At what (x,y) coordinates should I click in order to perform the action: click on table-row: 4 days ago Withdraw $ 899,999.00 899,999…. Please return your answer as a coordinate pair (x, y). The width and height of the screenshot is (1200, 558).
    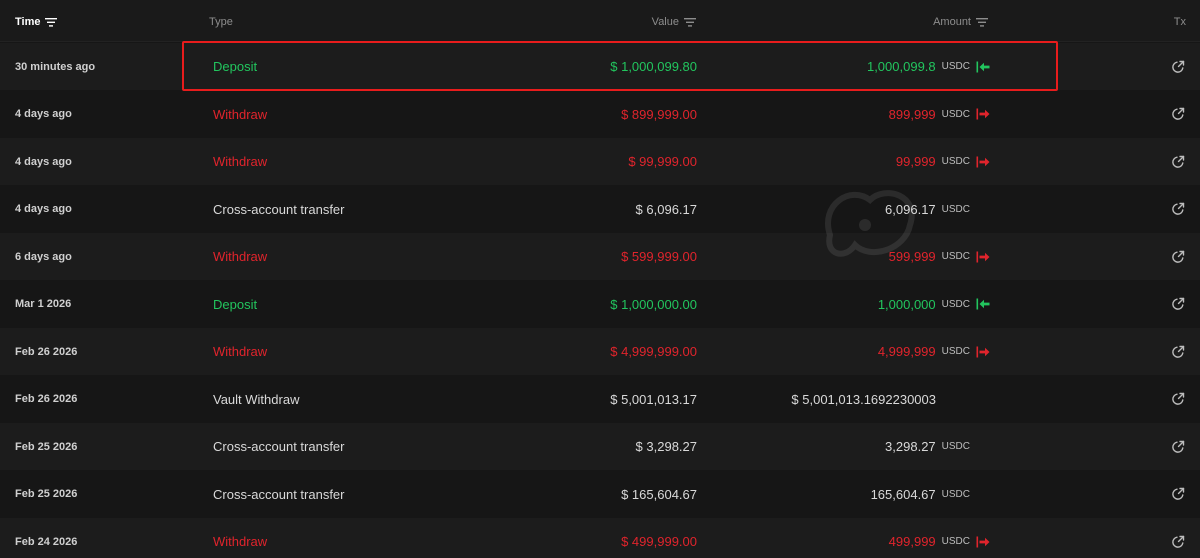
    Looking at the image, I should click on (600, 114).